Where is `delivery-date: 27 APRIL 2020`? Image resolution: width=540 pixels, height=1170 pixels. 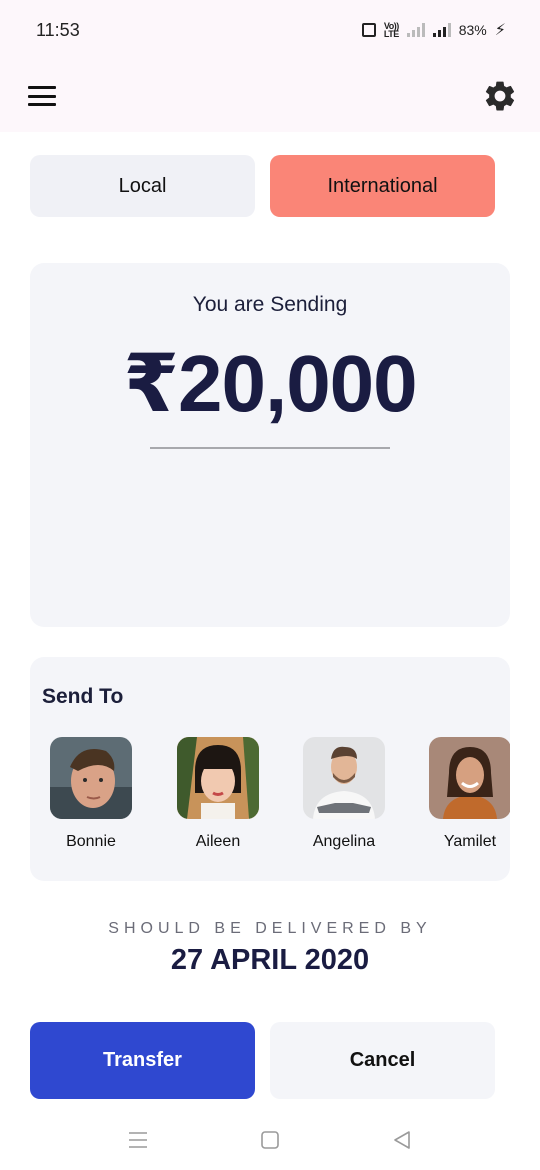 delivery-date: 27 APRIL 2020 is located at coordinates (270, 960).